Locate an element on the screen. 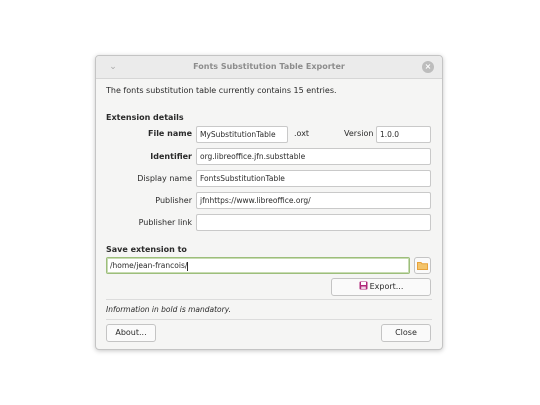 Image resolution: width=540 pixels, height=405 pixels. file-name-input: MySubstitutionTable is located at coordinates (242, 134).